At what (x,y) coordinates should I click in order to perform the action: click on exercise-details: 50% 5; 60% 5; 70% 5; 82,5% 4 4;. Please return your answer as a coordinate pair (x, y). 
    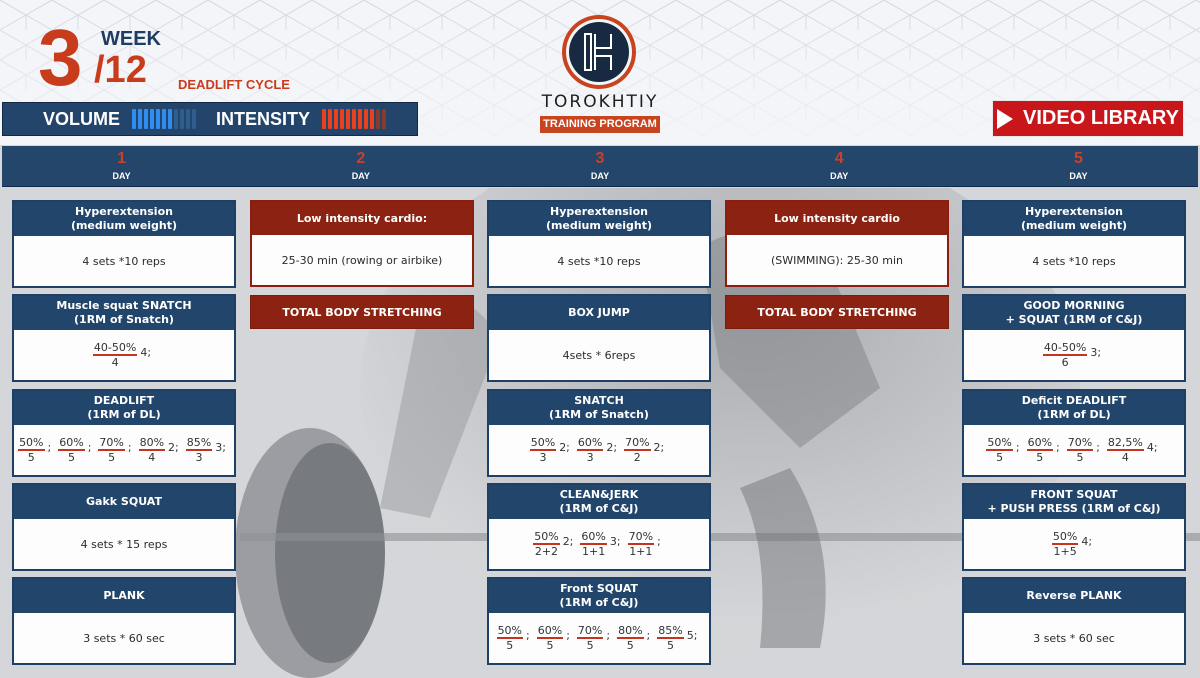
    Looking at the image, I should click on (1074, 450).